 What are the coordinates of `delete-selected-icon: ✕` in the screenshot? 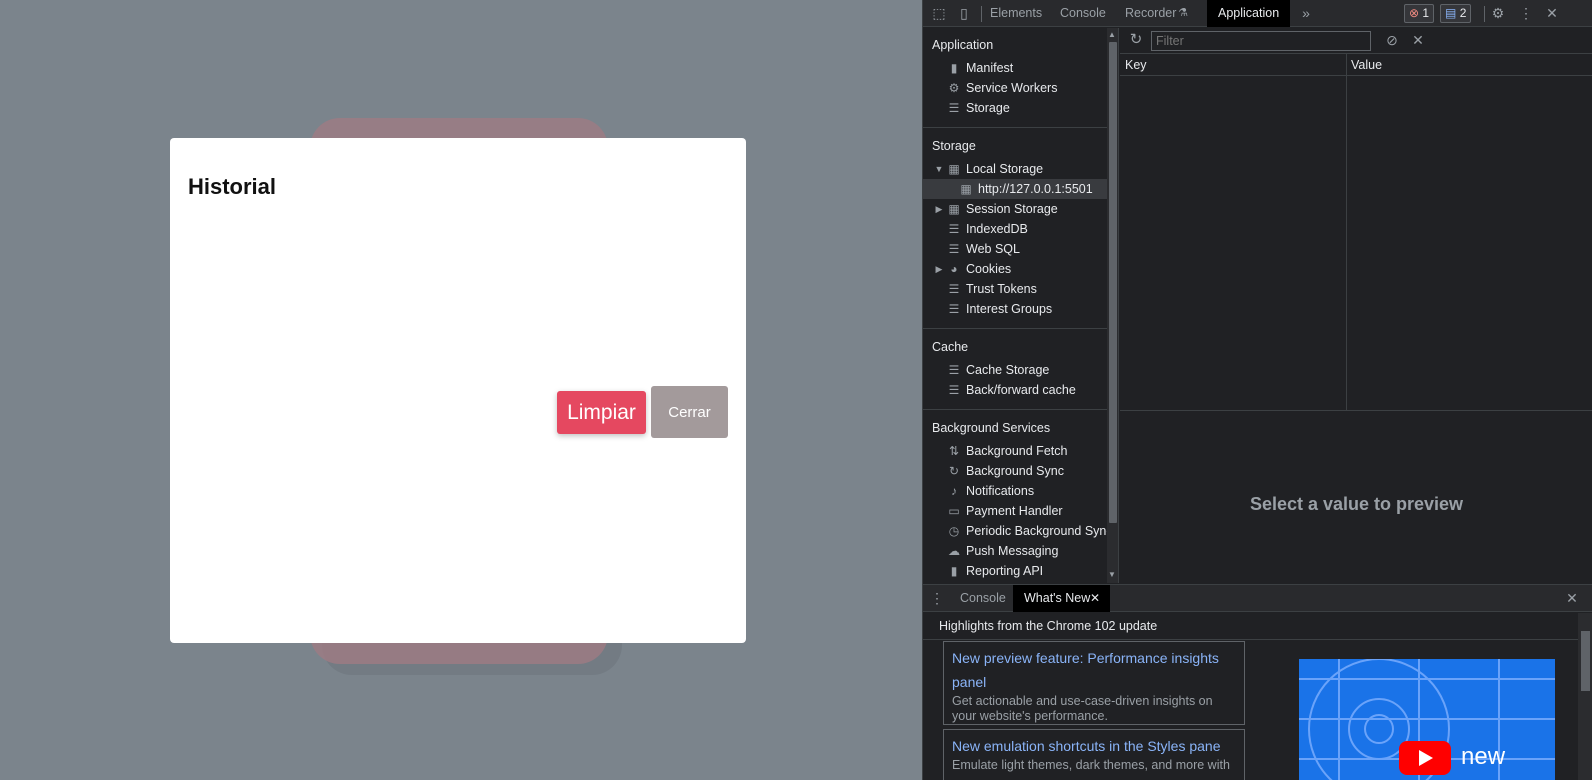 It's located at (1418, 40).